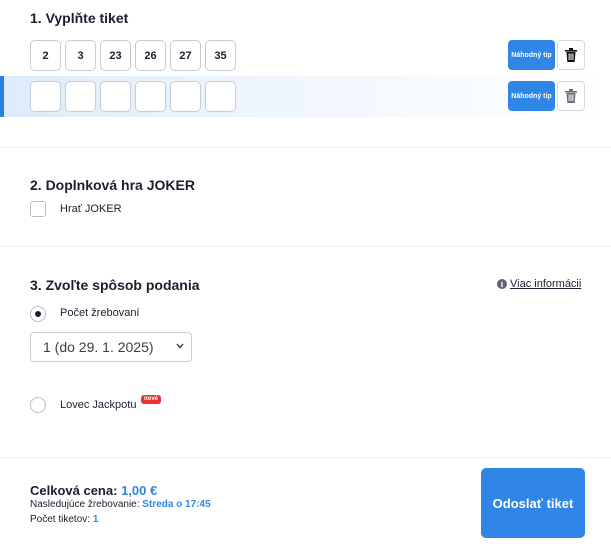 Image resolution: width=611 pixels, height=551 pixels. I want to click on draw-count-label: Počet žrebovaní, so click(100, 313).